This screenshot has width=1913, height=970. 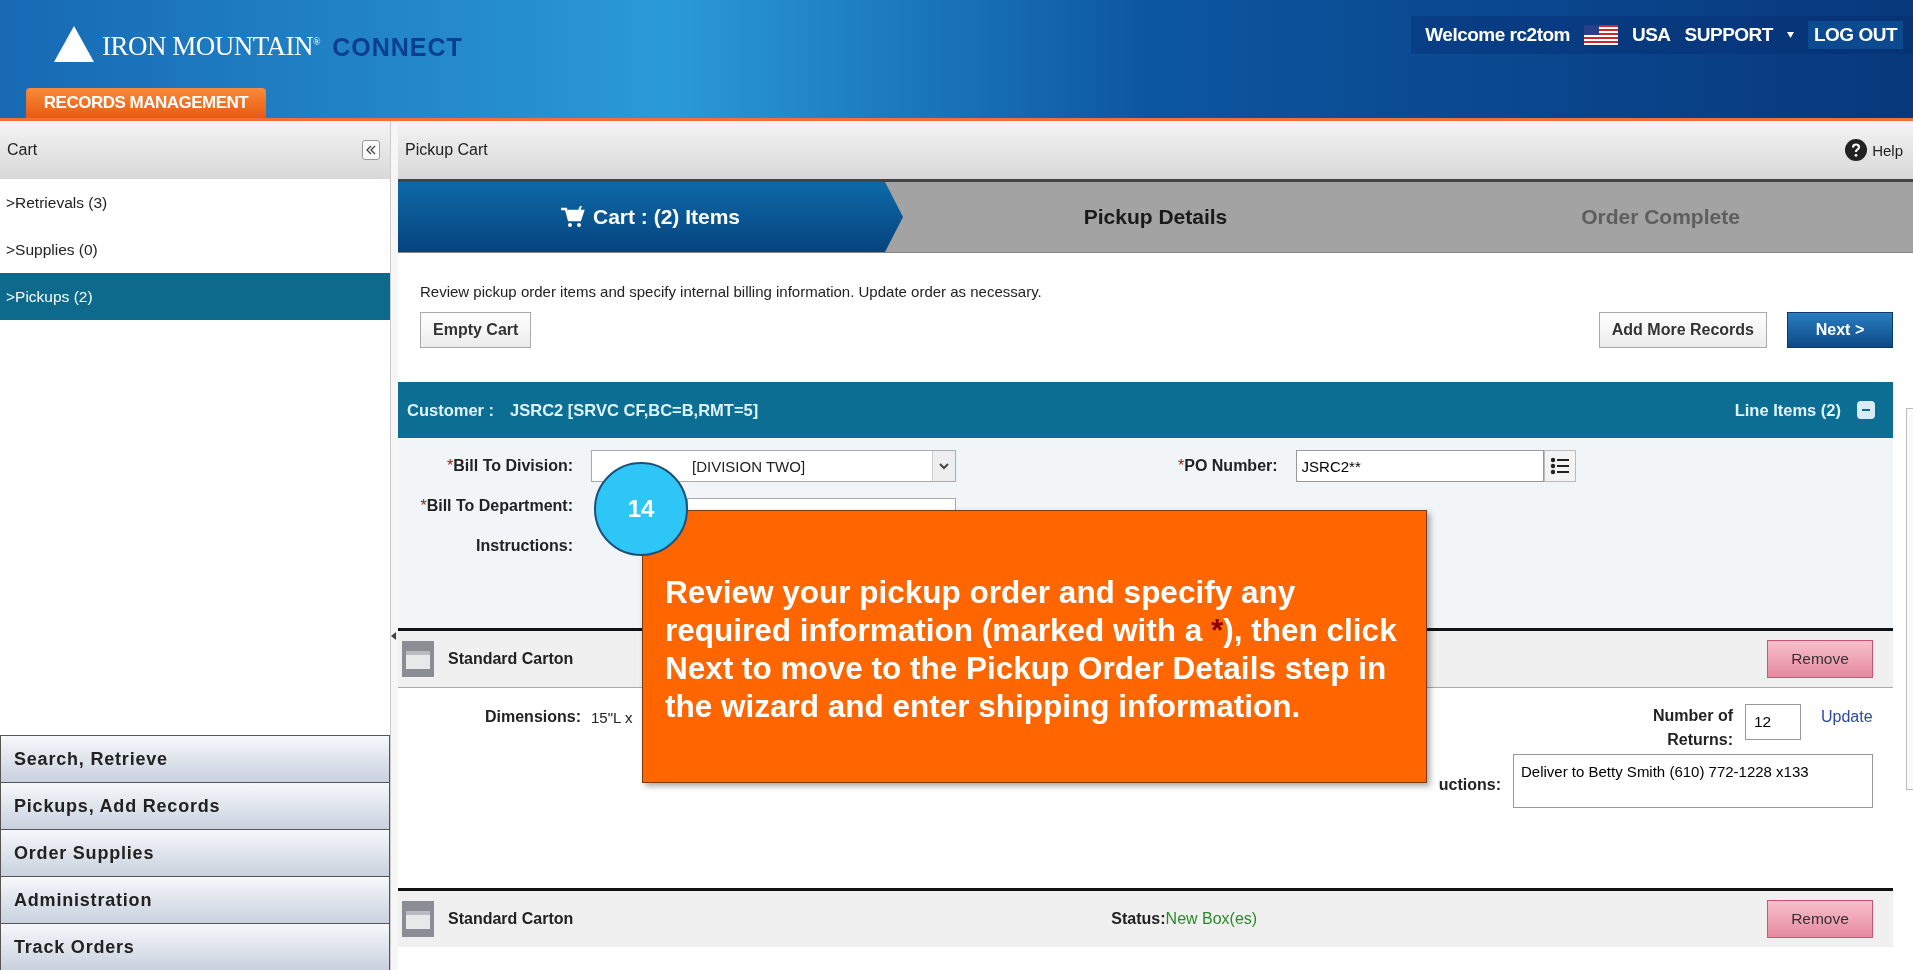 I want to click on field-label: uctions:, so click(x=1470, y=785).